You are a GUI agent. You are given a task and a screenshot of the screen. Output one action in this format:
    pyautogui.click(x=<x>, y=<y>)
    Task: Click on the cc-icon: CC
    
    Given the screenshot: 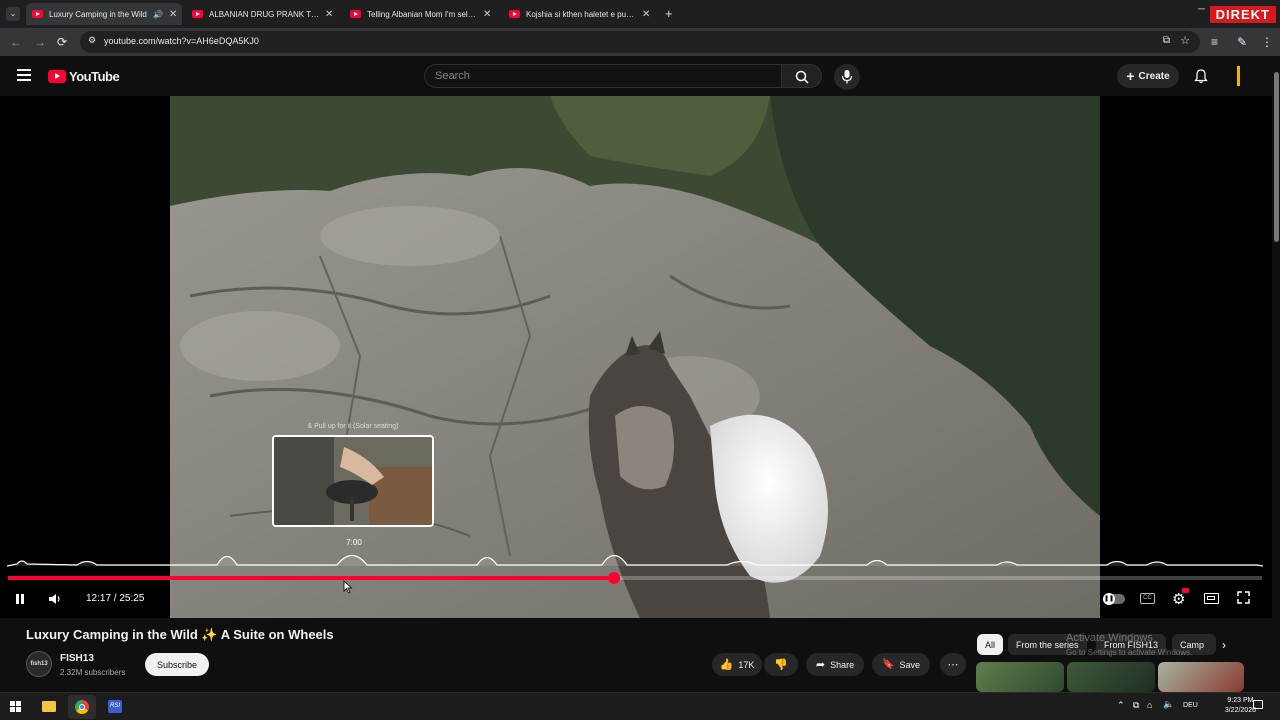 What is the action you would take?
    pyautogui.click(x=1147, y=598)
    